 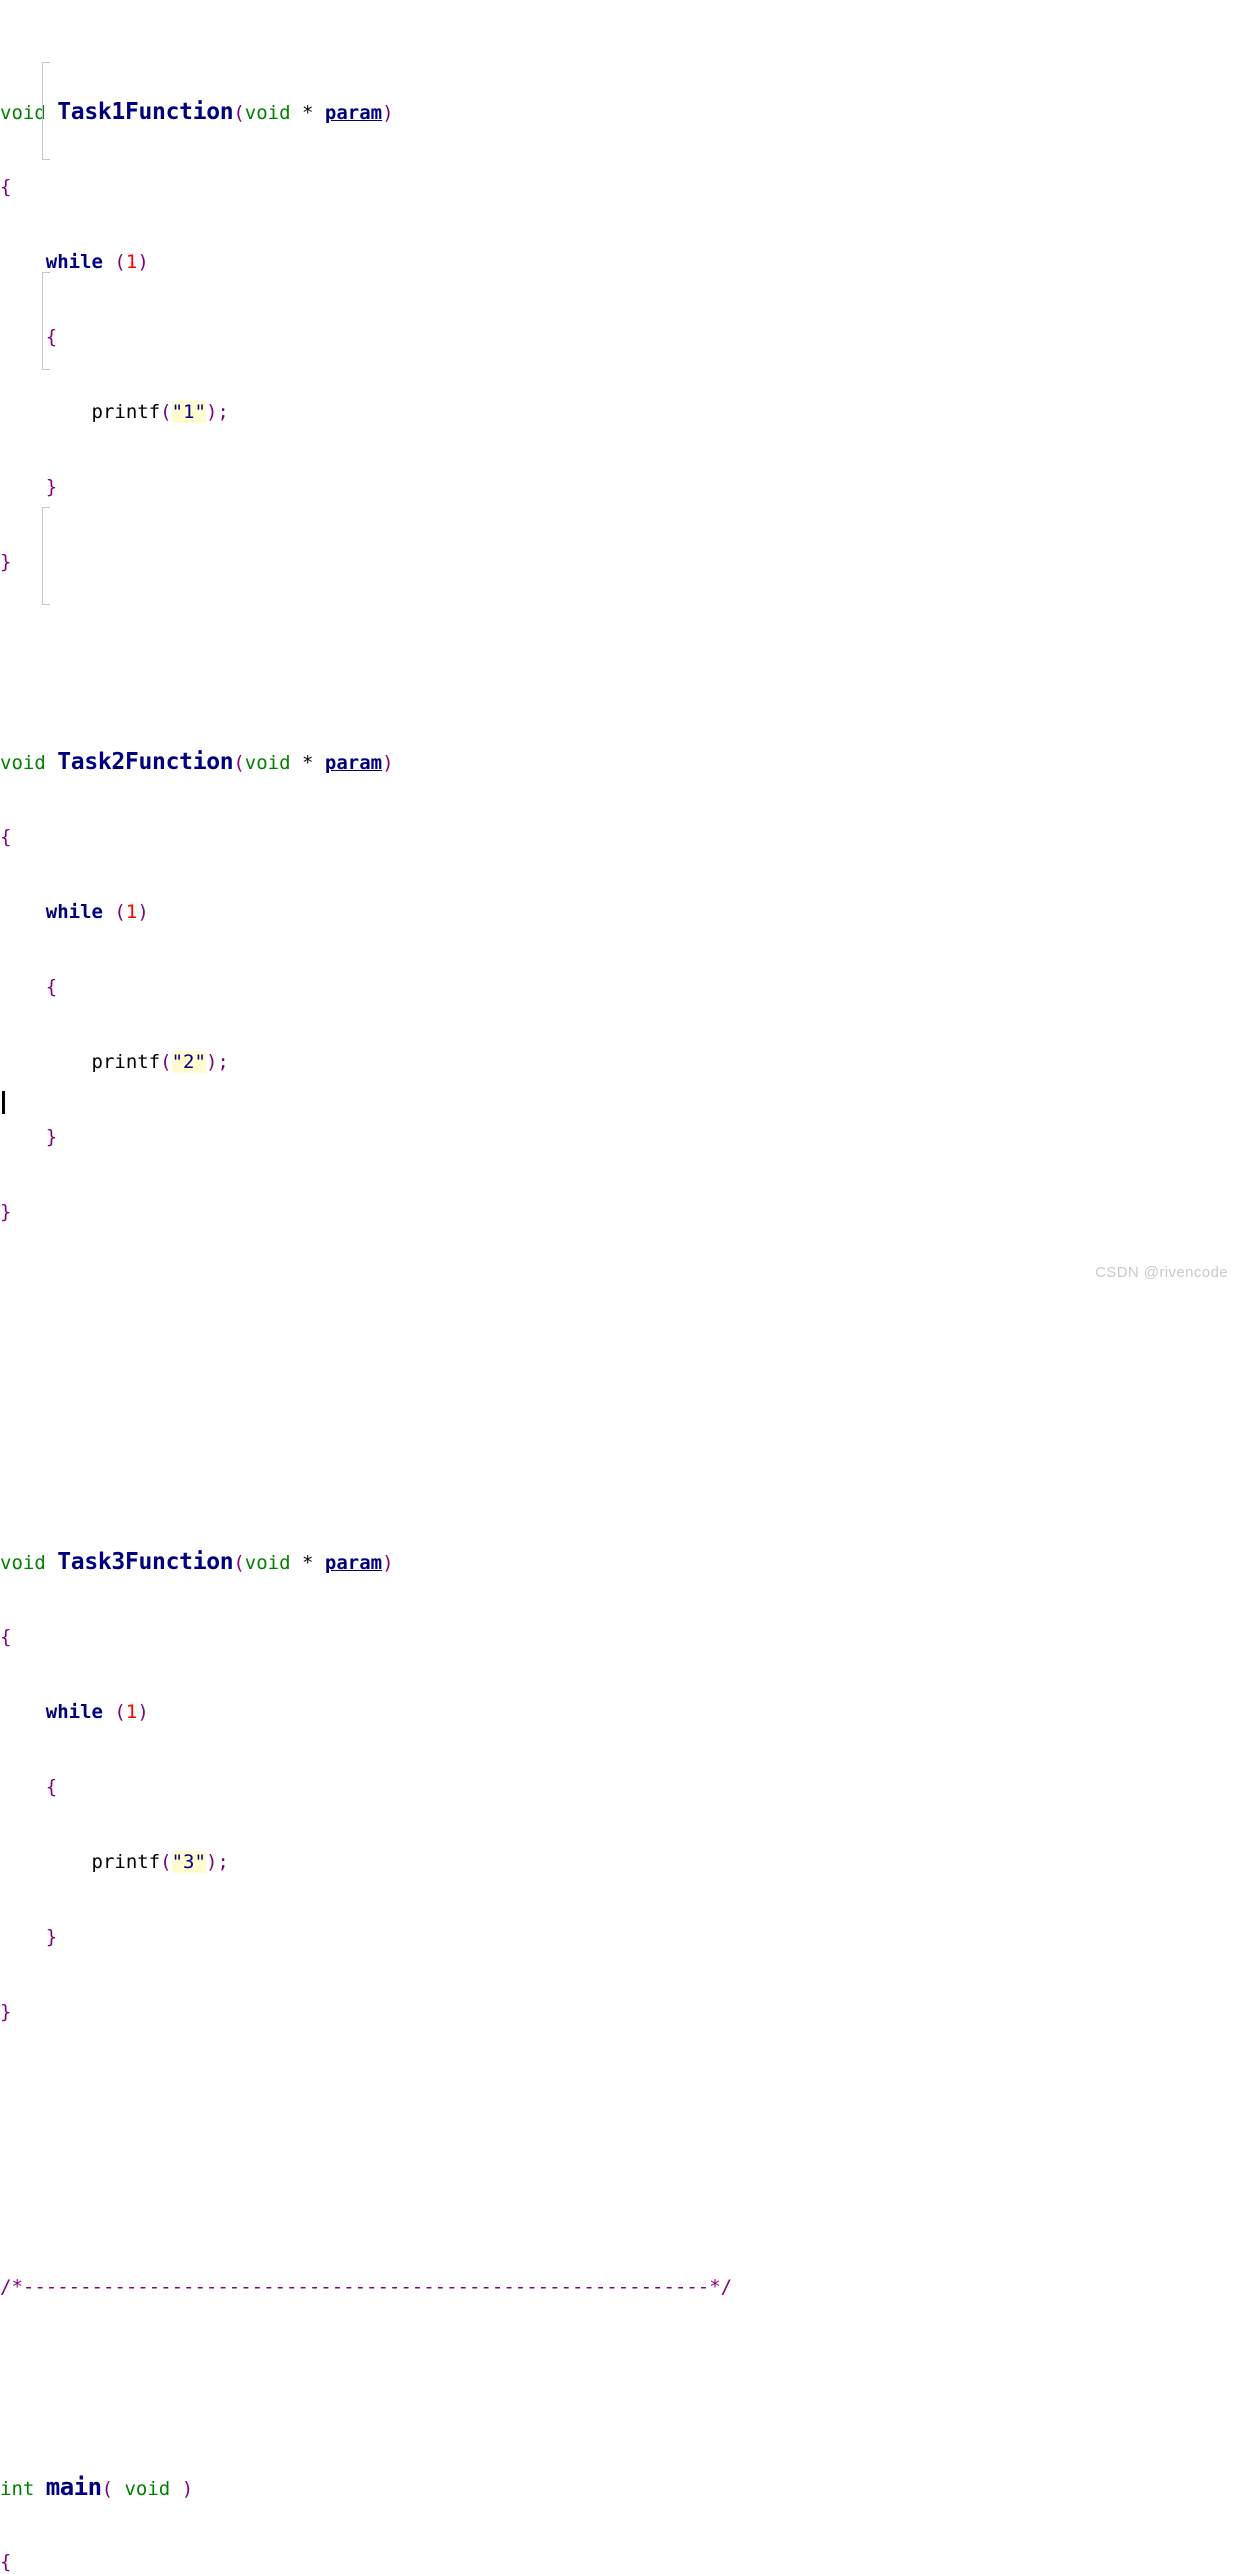 I want to click on text-caret, so click(x=3, y=1102).